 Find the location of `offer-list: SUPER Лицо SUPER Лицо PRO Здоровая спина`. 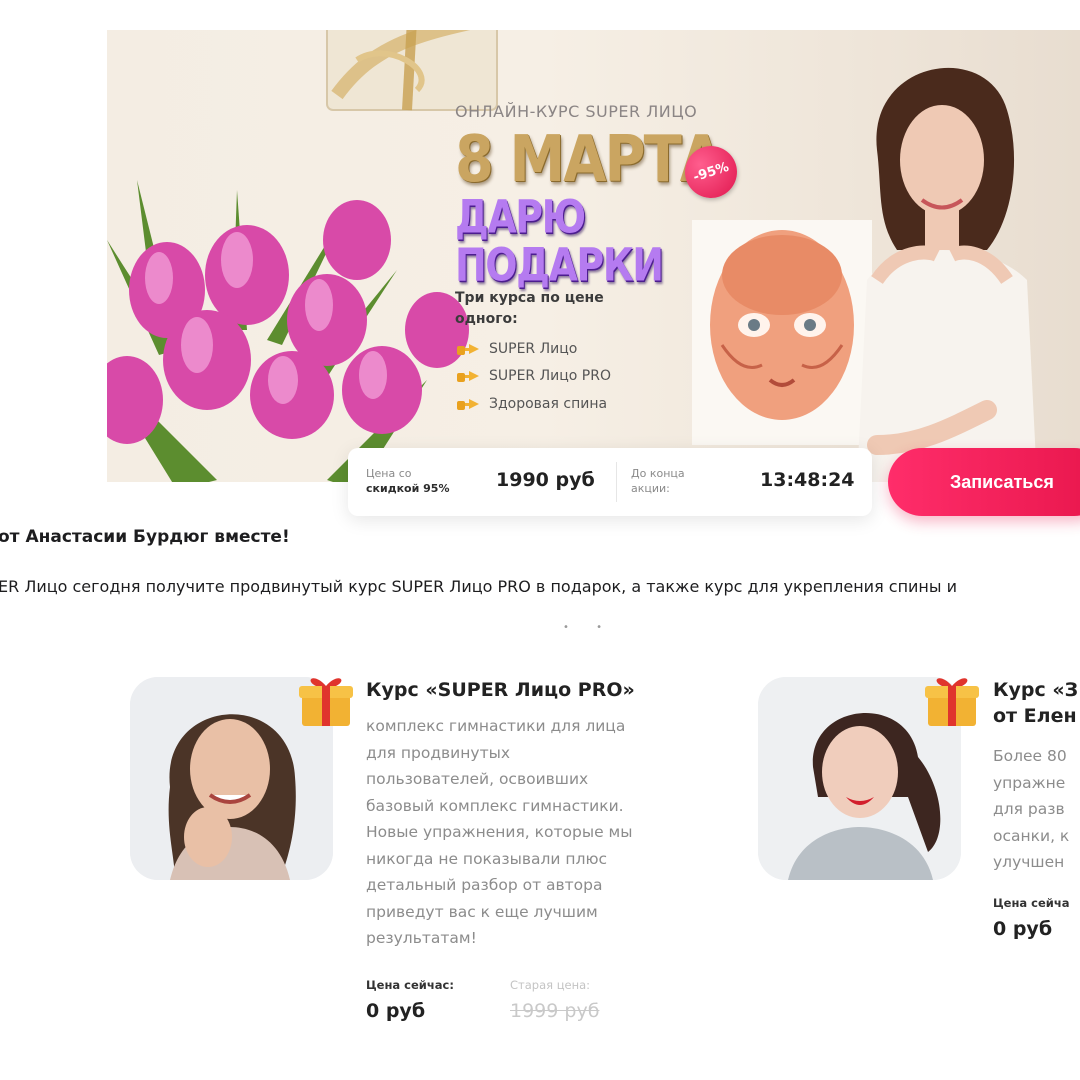

offer-list: SUPER Лицо SUPER Лицо PRO Здоровая спина is located at coordinates (533, 376).